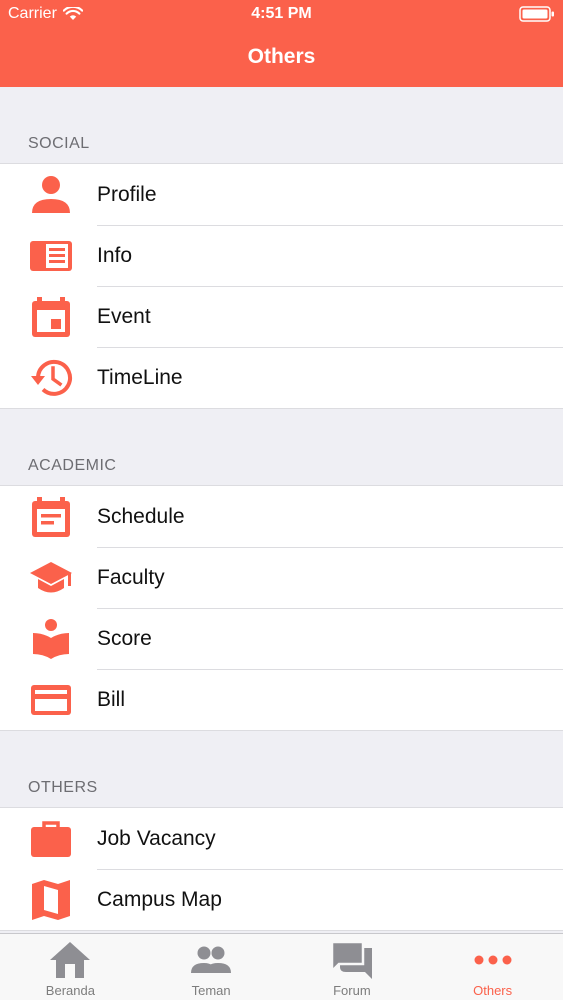 This screenshot has width=563, height=1000. Describe the element at coordinates (281, 769) in the screenshot. I see `section-header-others: OTHERS` at that location.